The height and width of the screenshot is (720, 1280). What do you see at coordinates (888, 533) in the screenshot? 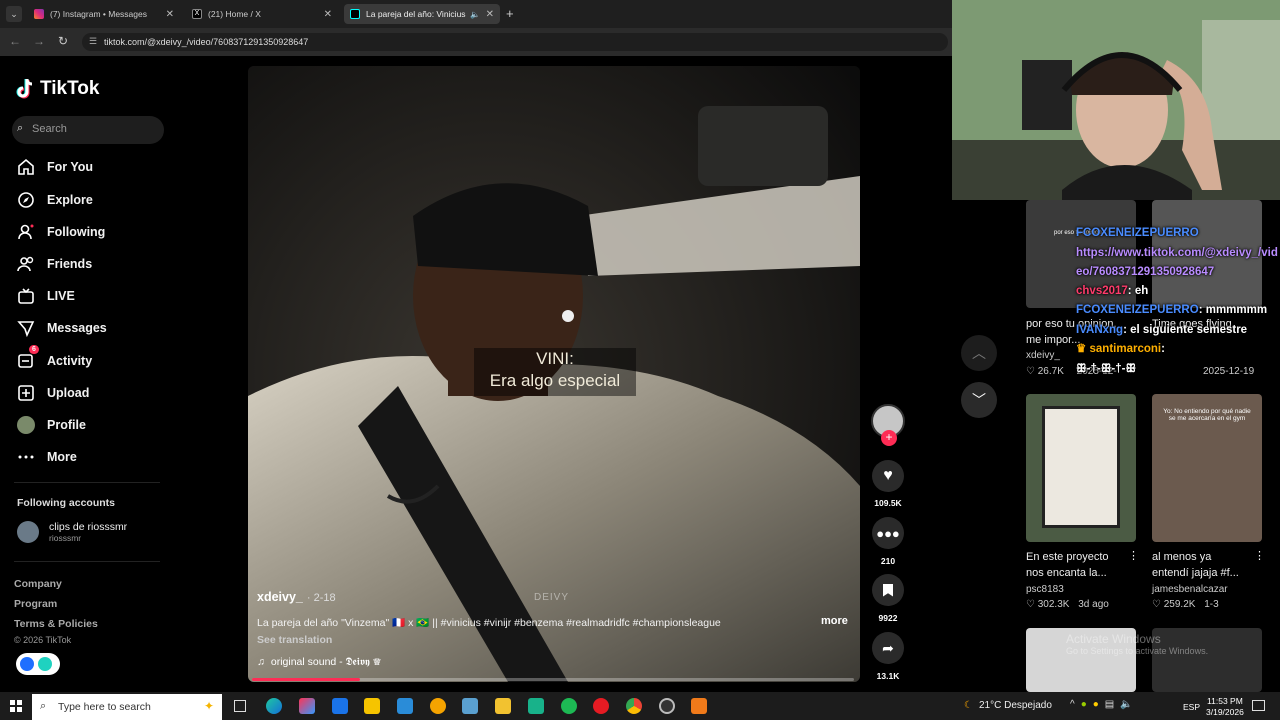
I see `comment-button: ●●●` at bounding box center [888, 533].